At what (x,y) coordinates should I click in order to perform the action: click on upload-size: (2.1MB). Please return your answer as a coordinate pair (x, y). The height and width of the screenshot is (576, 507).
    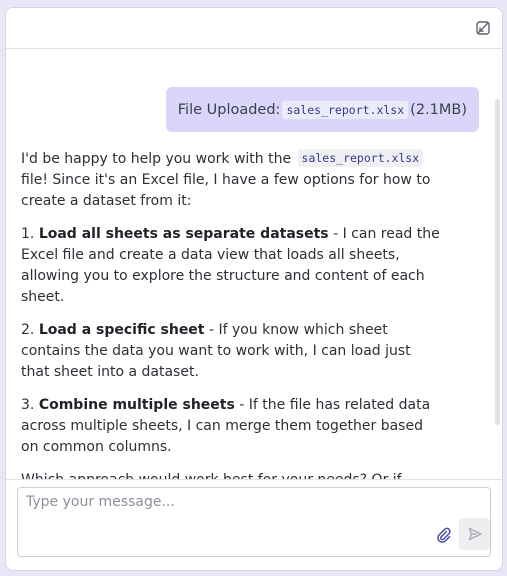
    Looking at the image, I should click on (438, 109).